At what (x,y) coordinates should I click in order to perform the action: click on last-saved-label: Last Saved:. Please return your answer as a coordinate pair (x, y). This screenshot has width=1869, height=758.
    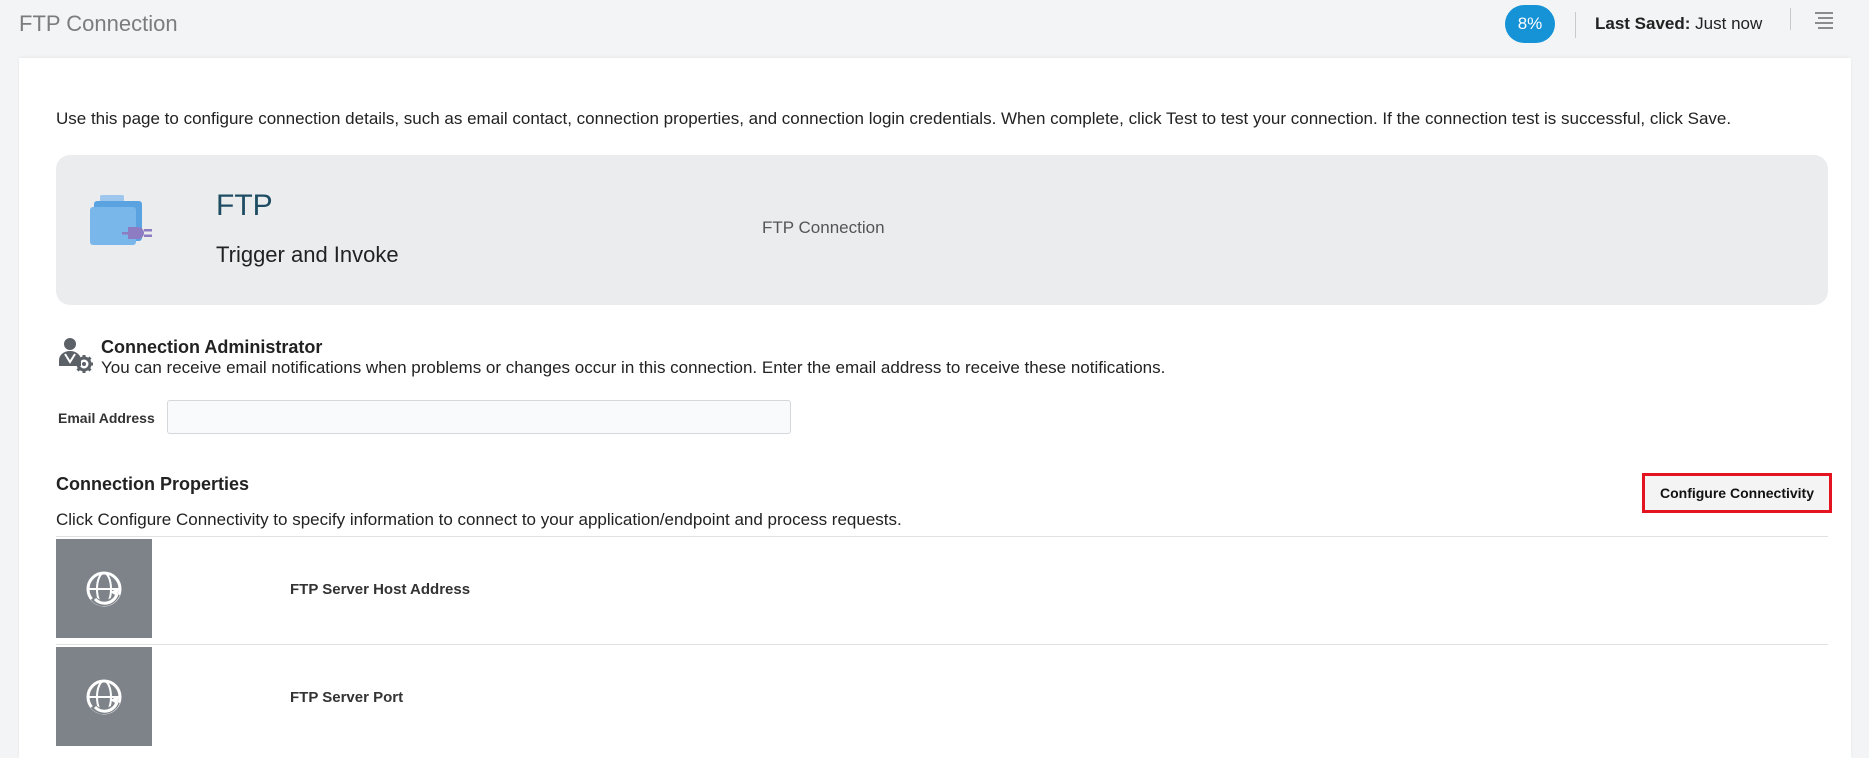
    Looking at the image, I should click on (1643, 23).